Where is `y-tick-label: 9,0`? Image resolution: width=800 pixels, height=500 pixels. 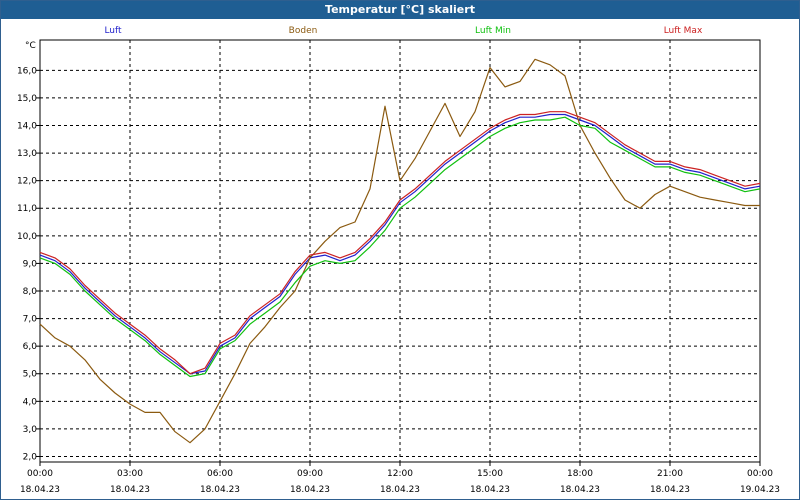 y-tick-label: 9,0 is located at coordinates (30, 264).